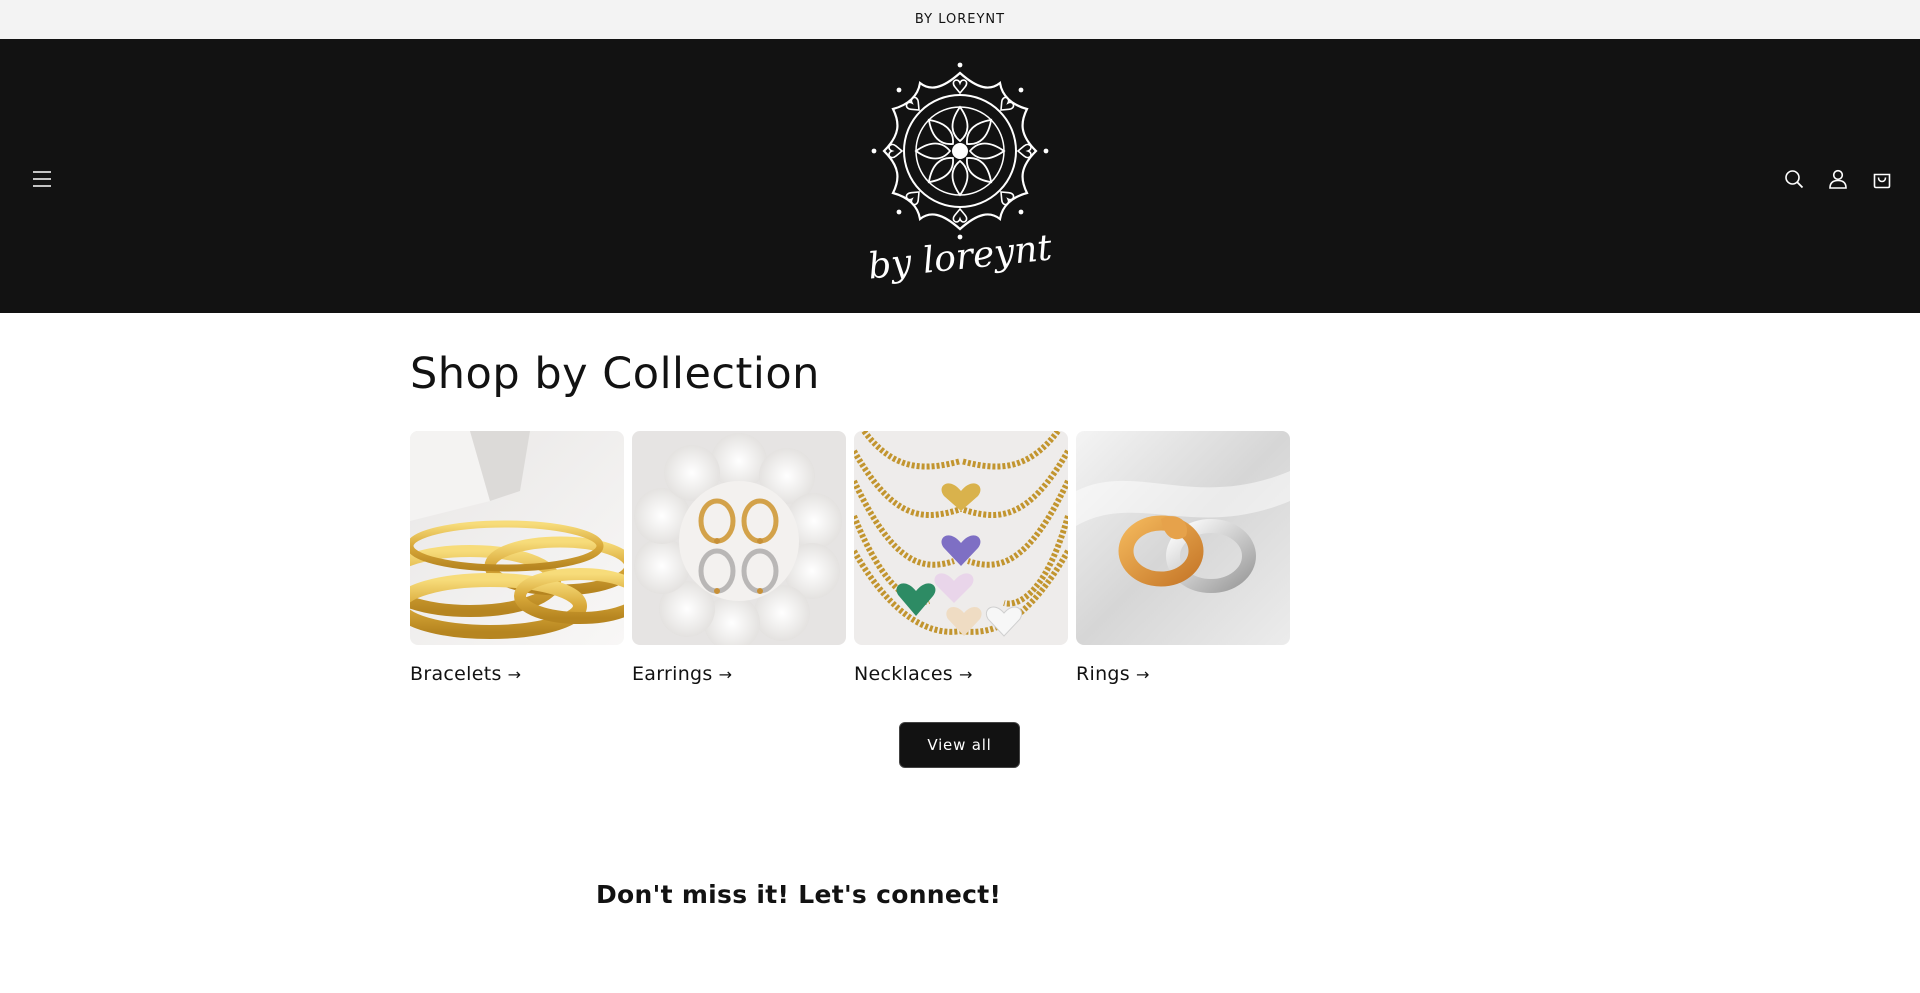 The height and width of the screenshot is (993, 1920). What do you see at coordinates (961, 538) in the screenshot?
I see `necklaces-image` at bounding box center [961, 538].